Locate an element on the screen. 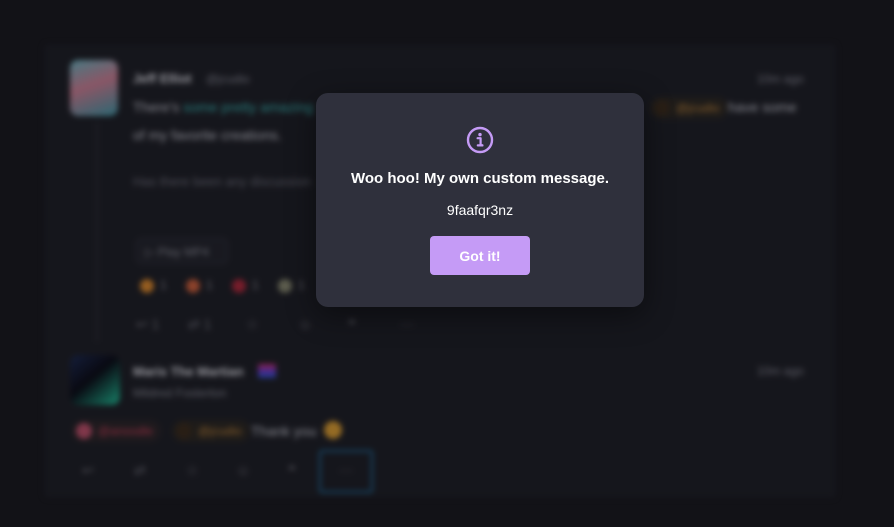  dialog-code: 9faafqr3nz is located at coordinates (480, 210).